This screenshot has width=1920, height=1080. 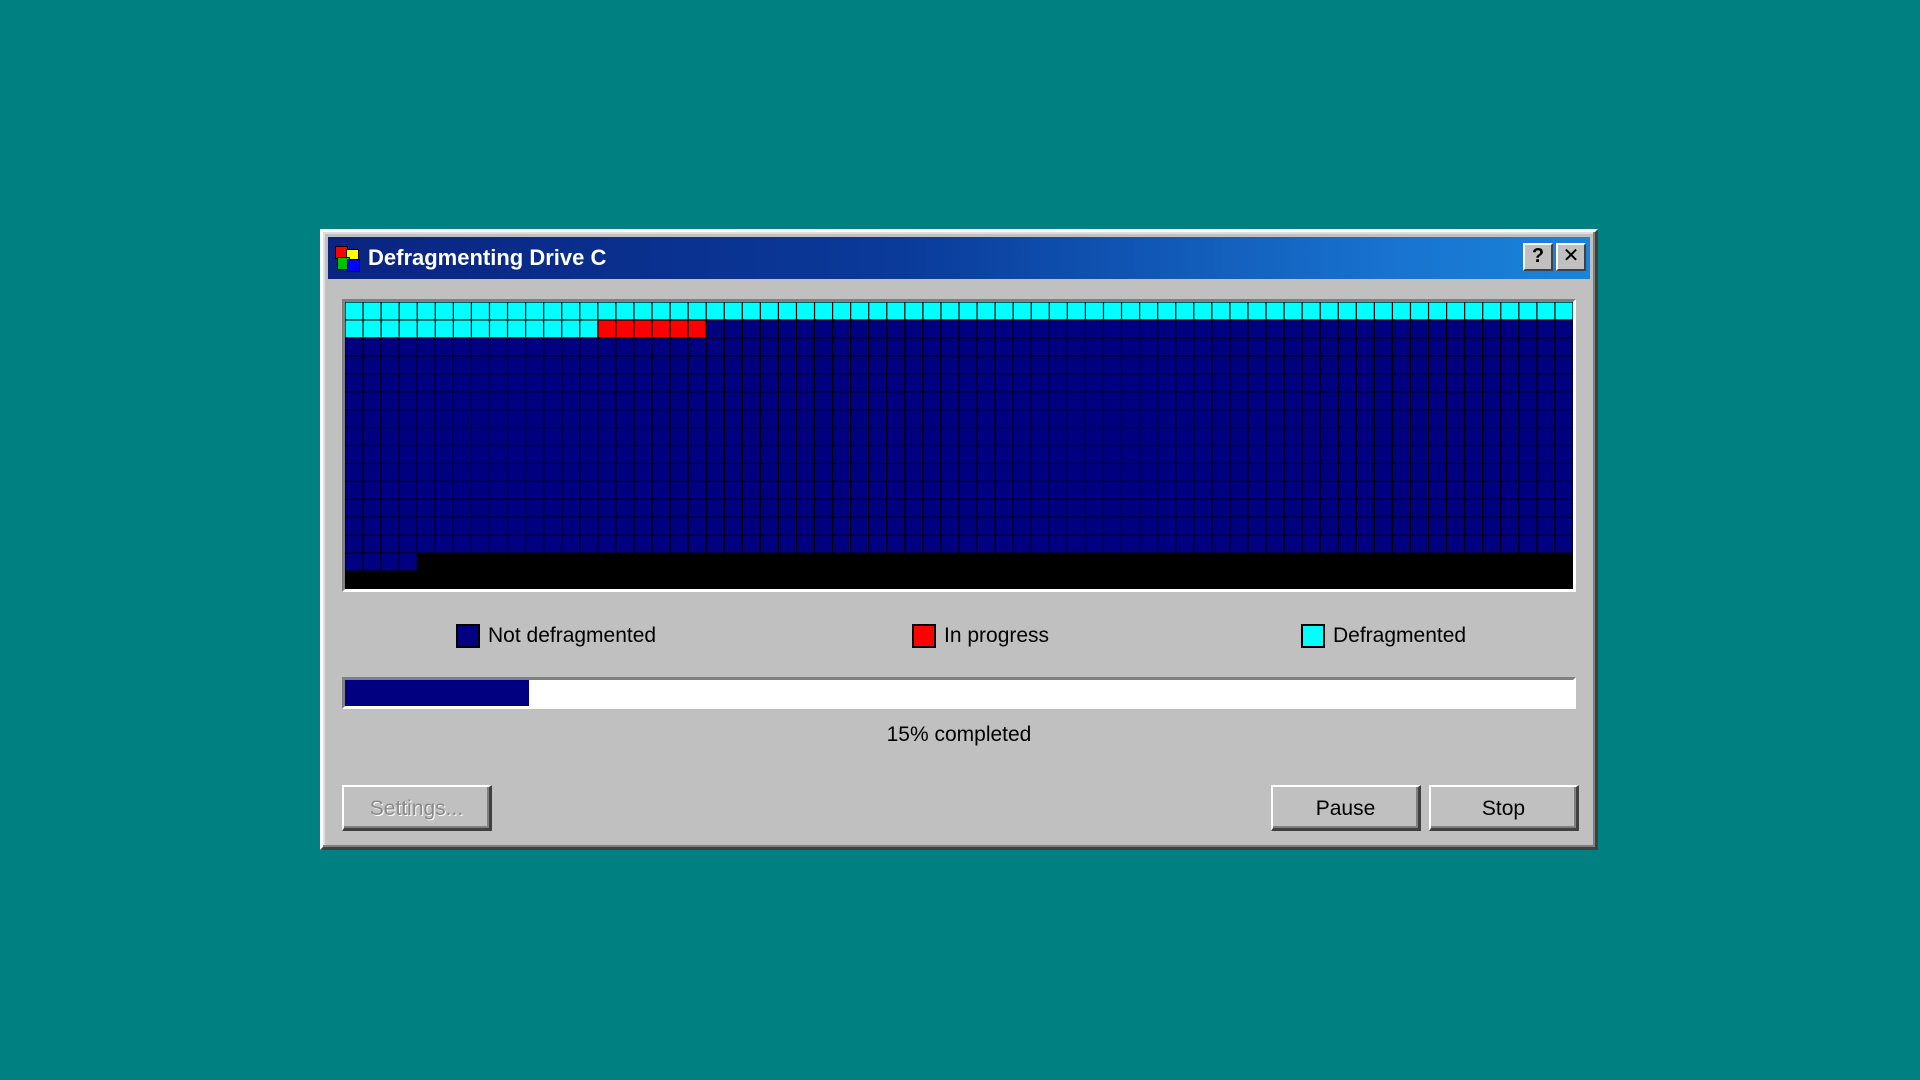 What do you see at coordinates (437, 693) in the screenshot?
I see `progress-fill` at bounding box center [437, 693].